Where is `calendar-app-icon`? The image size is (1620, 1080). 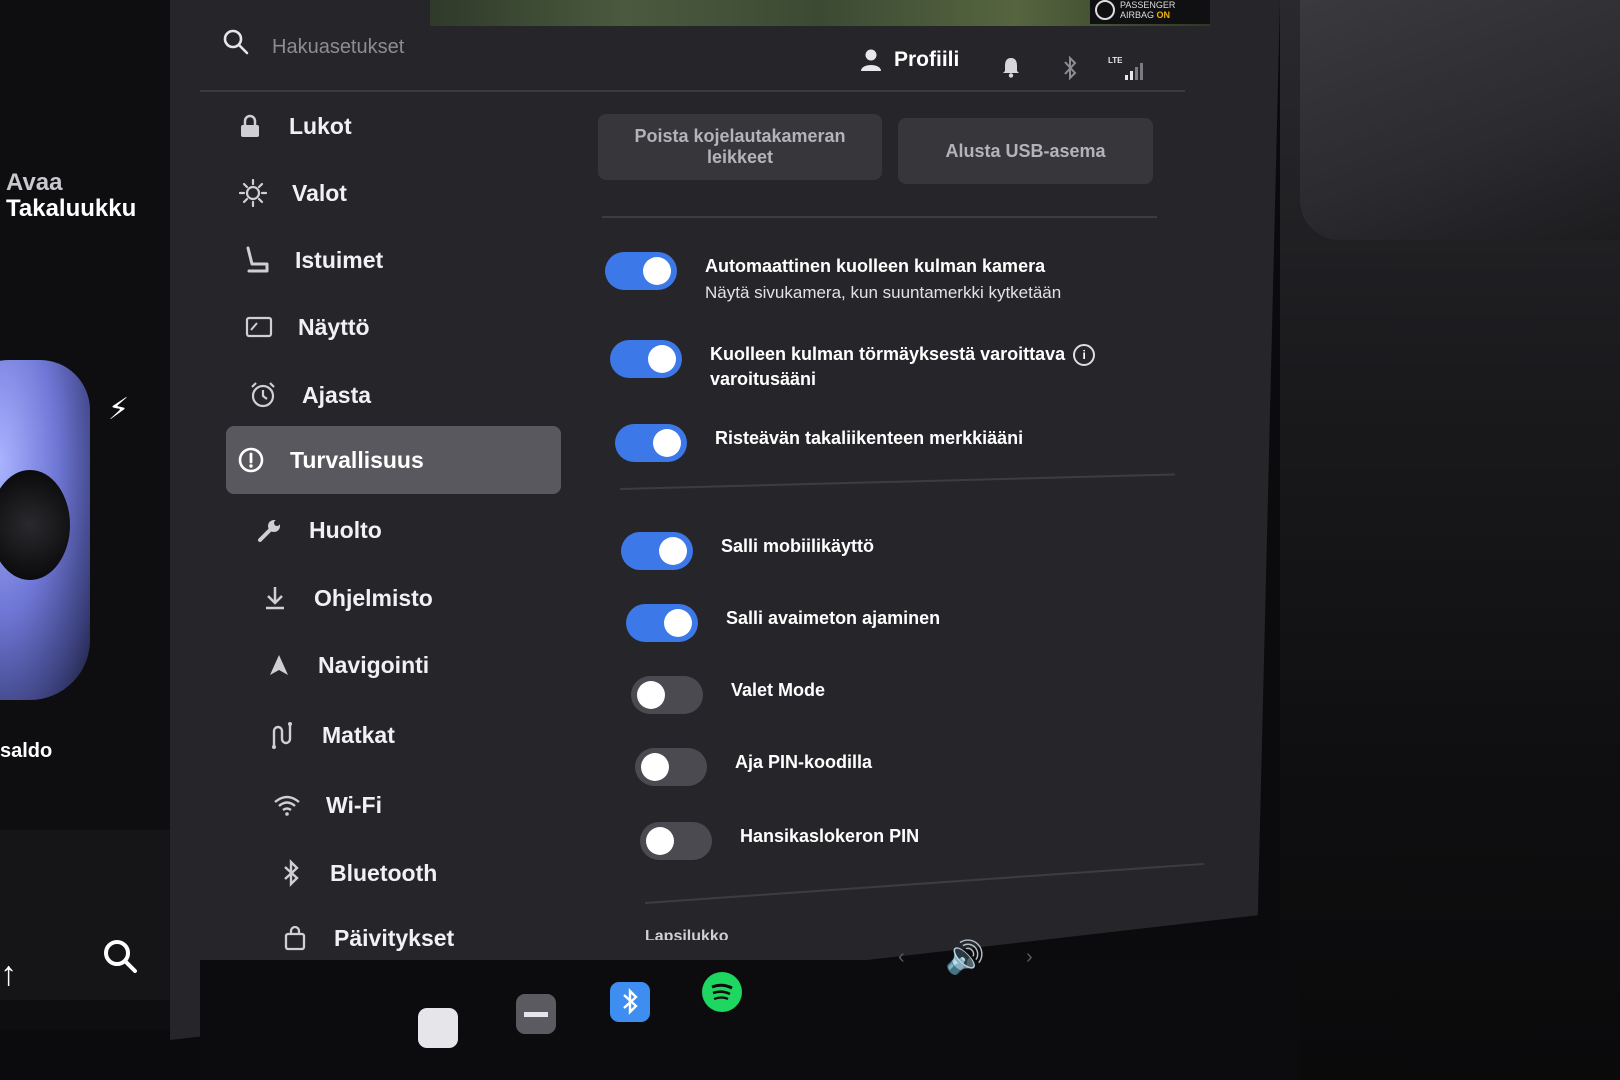 calendar-app-icon is located at coordinates (438, 1028).